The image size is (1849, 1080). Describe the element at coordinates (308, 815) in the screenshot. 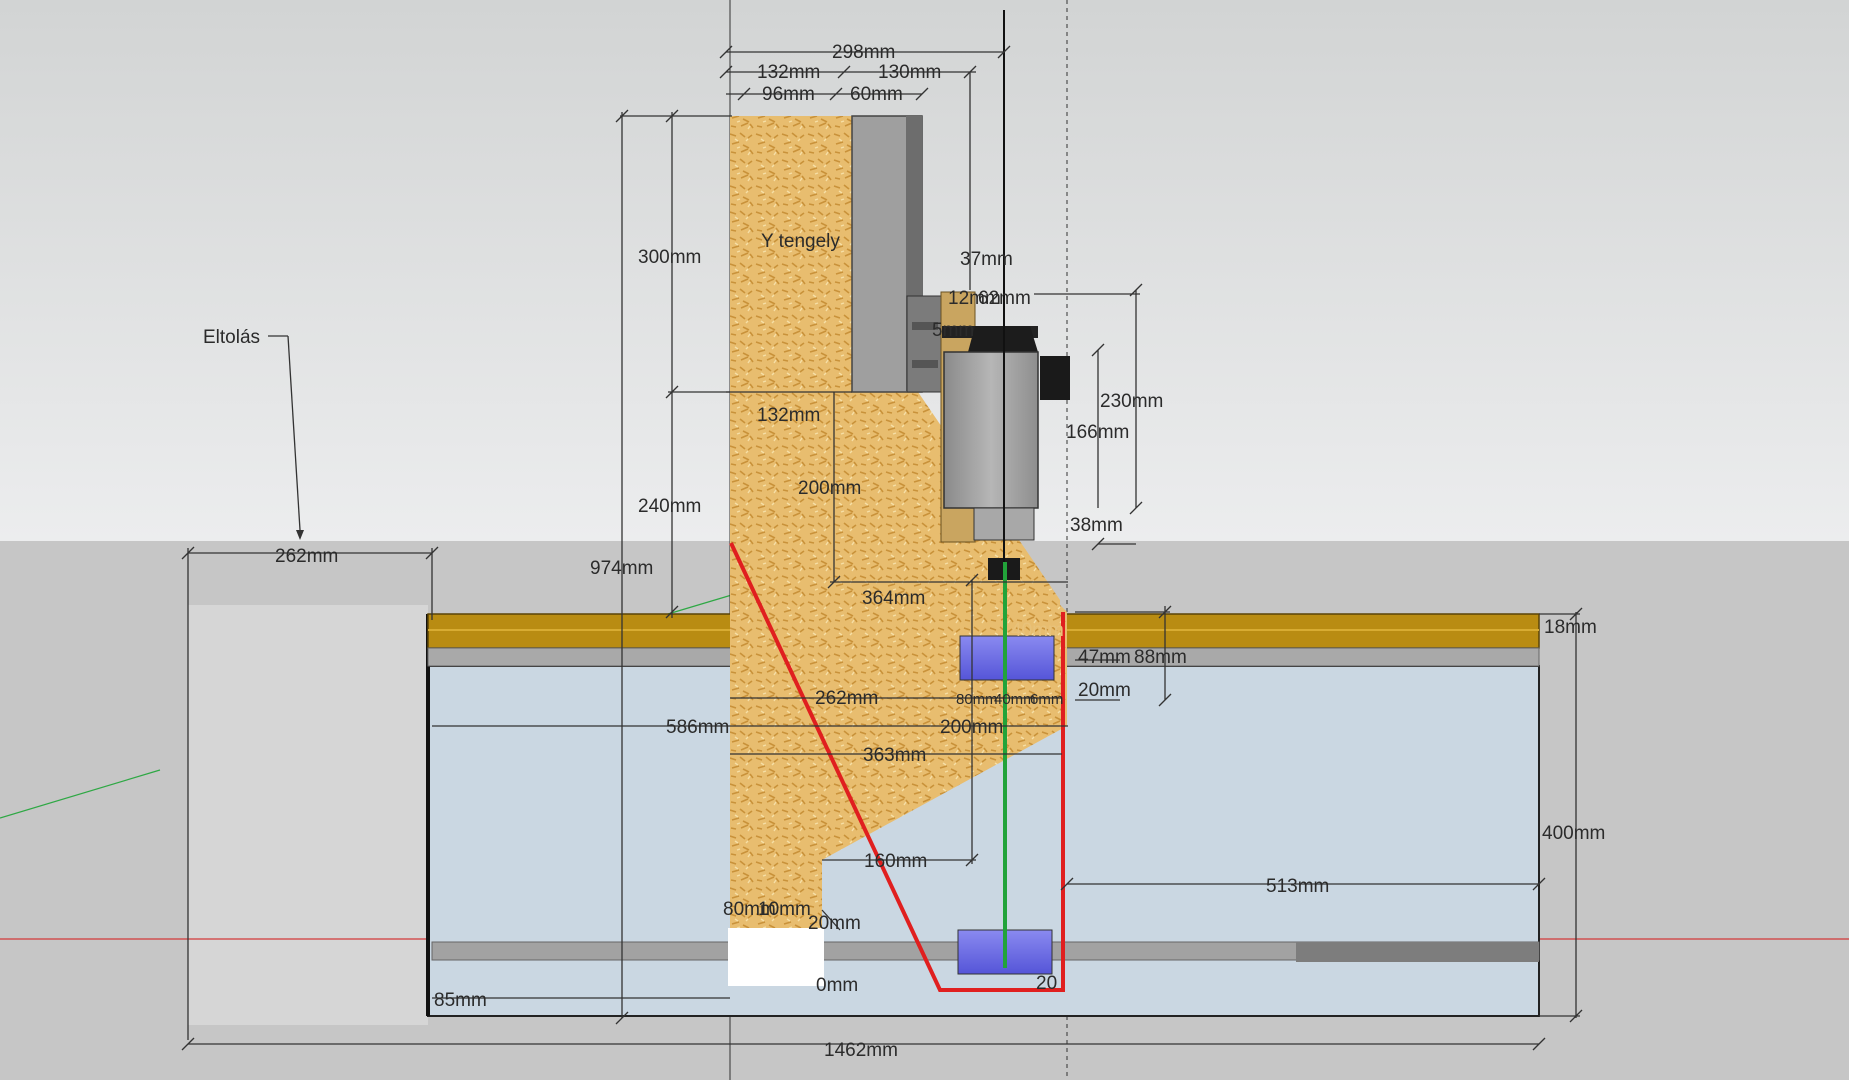

I see `ghost-shadow` at that location.